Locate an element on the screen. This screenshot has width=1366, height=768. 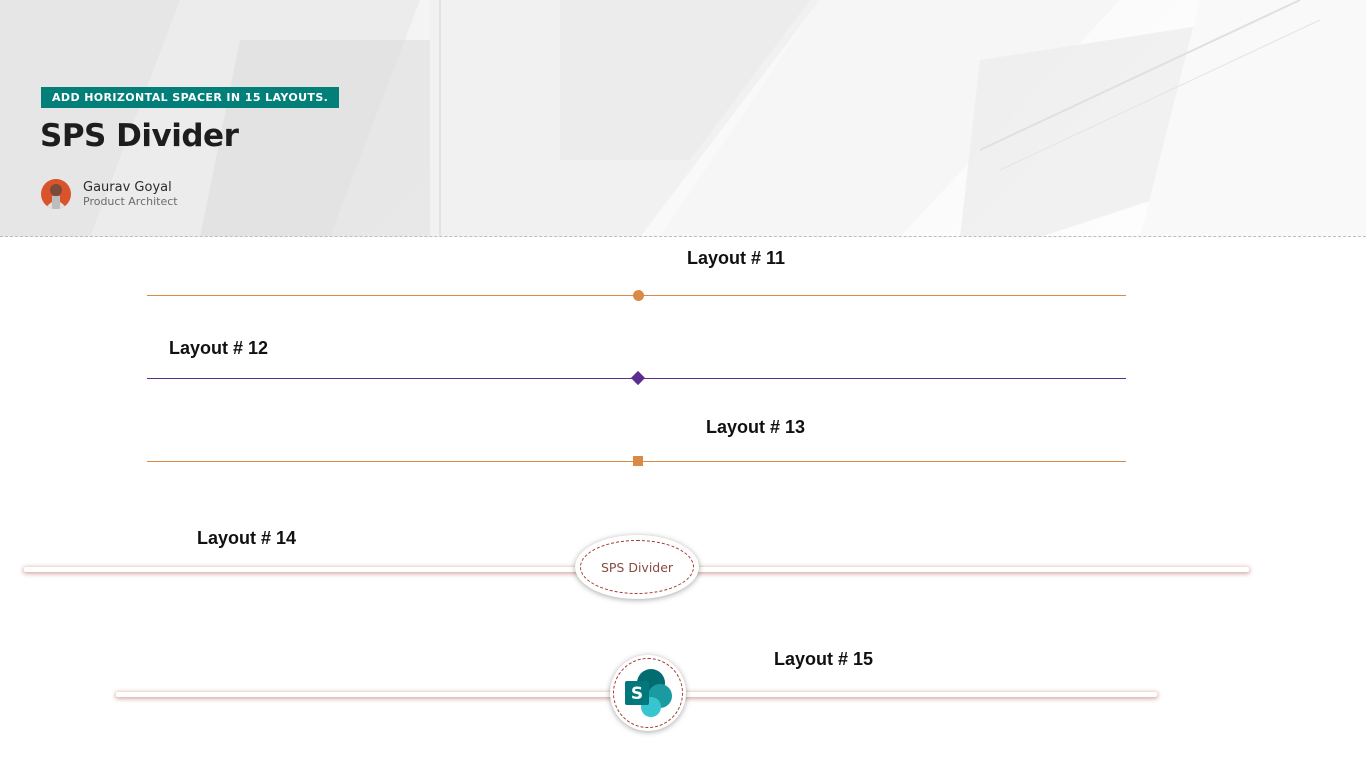
layout-15-label: Layout # 15 is located at coordinates (824, 659).